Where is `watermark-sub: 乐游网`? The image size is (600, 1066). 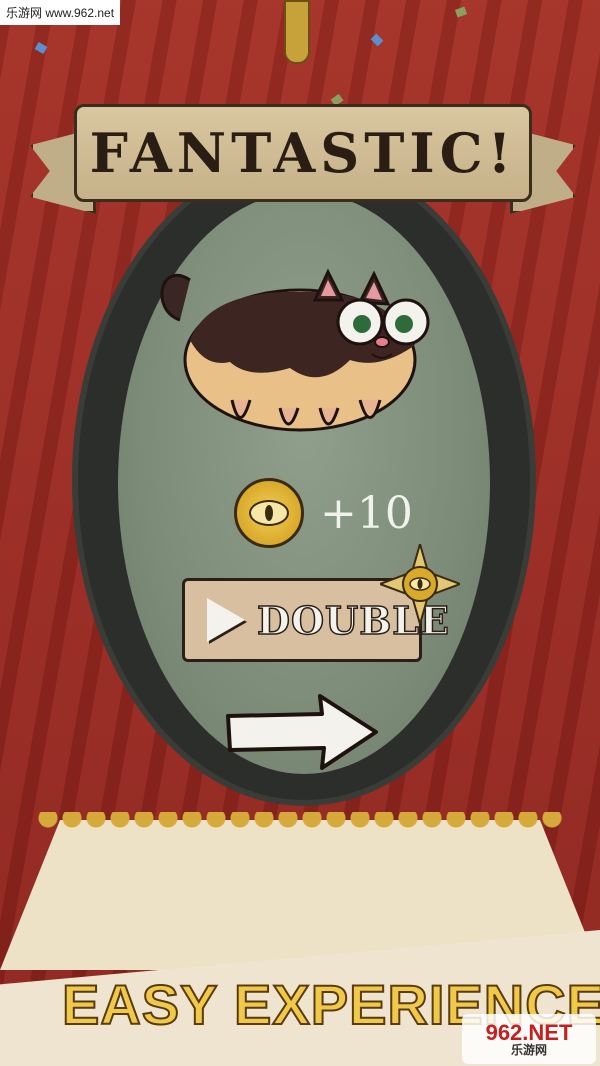 watermark-sub: 乐游网 is located at coordinates (528, 1050).